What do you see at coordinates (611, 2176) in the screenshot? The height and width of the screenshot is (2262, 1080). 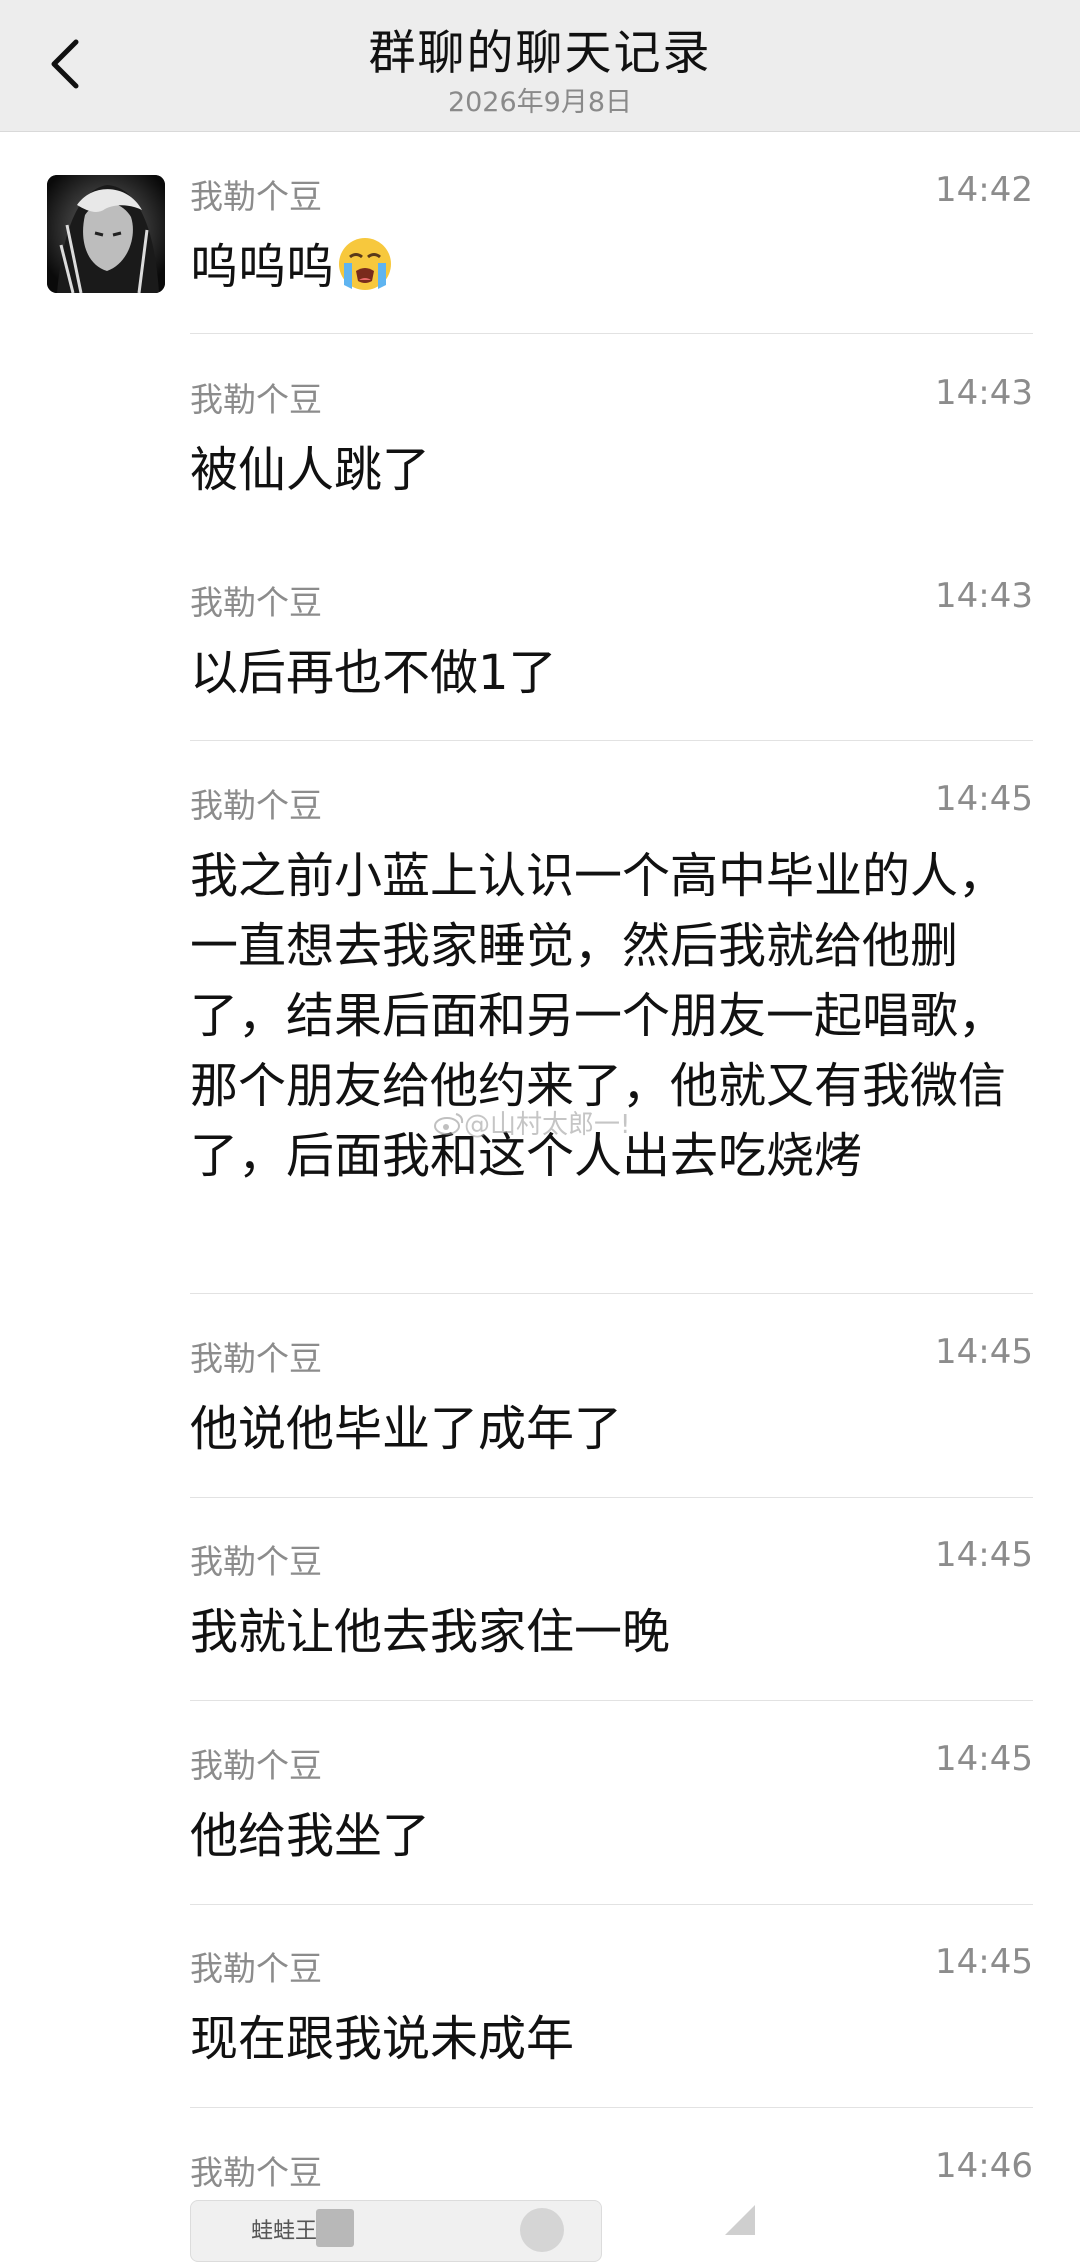 I see `message-item: 我勒个豆 14:46` at bounding box center [611, 2176].